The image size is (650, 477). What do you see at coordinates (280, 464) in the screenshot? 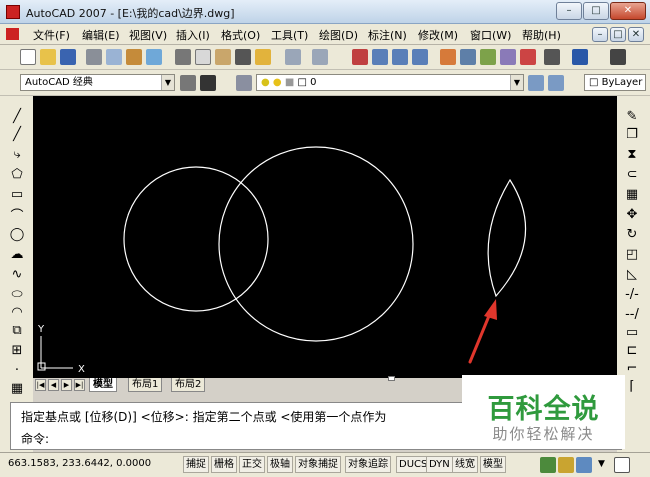
I see `polar-toggle: 极轴` at bounding box center [280, 464].